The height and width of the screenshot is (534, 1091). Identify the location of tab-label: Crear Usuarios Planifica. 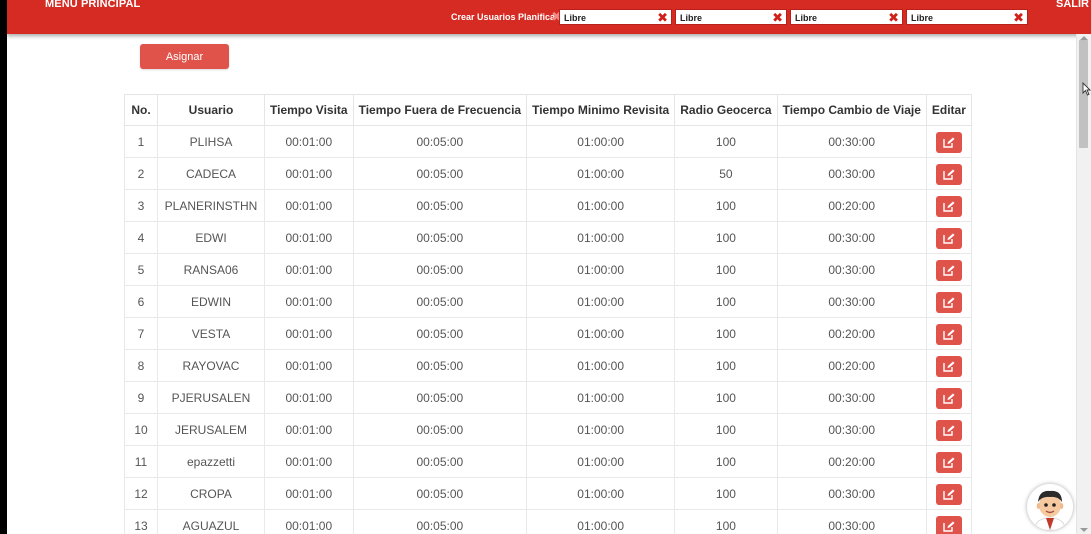
(503, 17).